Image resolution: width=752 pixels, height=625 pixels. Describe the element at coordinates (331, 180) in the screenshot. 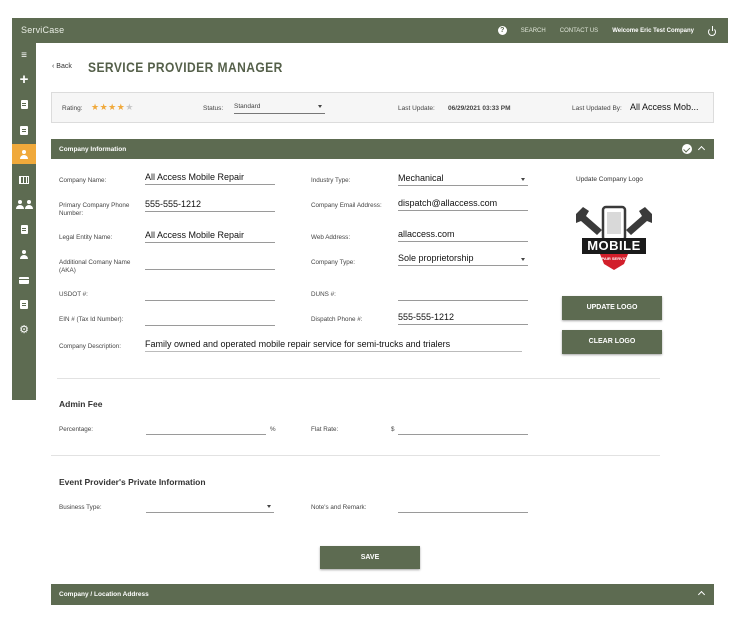

I see `industry-type-label: Industry Type:` at that location.